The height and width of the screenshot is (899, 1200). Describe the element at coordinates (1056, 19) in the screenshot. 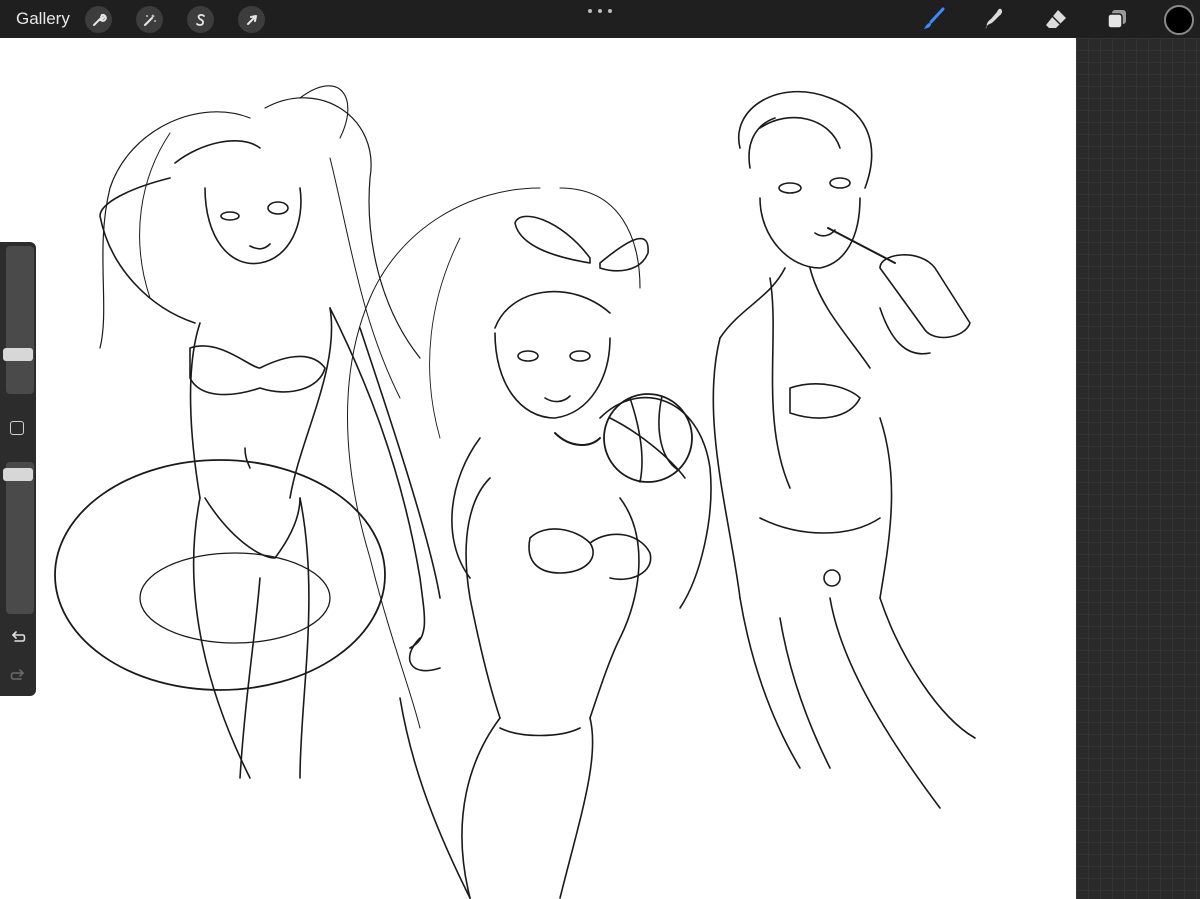

I see `eraser-icon` at that location.